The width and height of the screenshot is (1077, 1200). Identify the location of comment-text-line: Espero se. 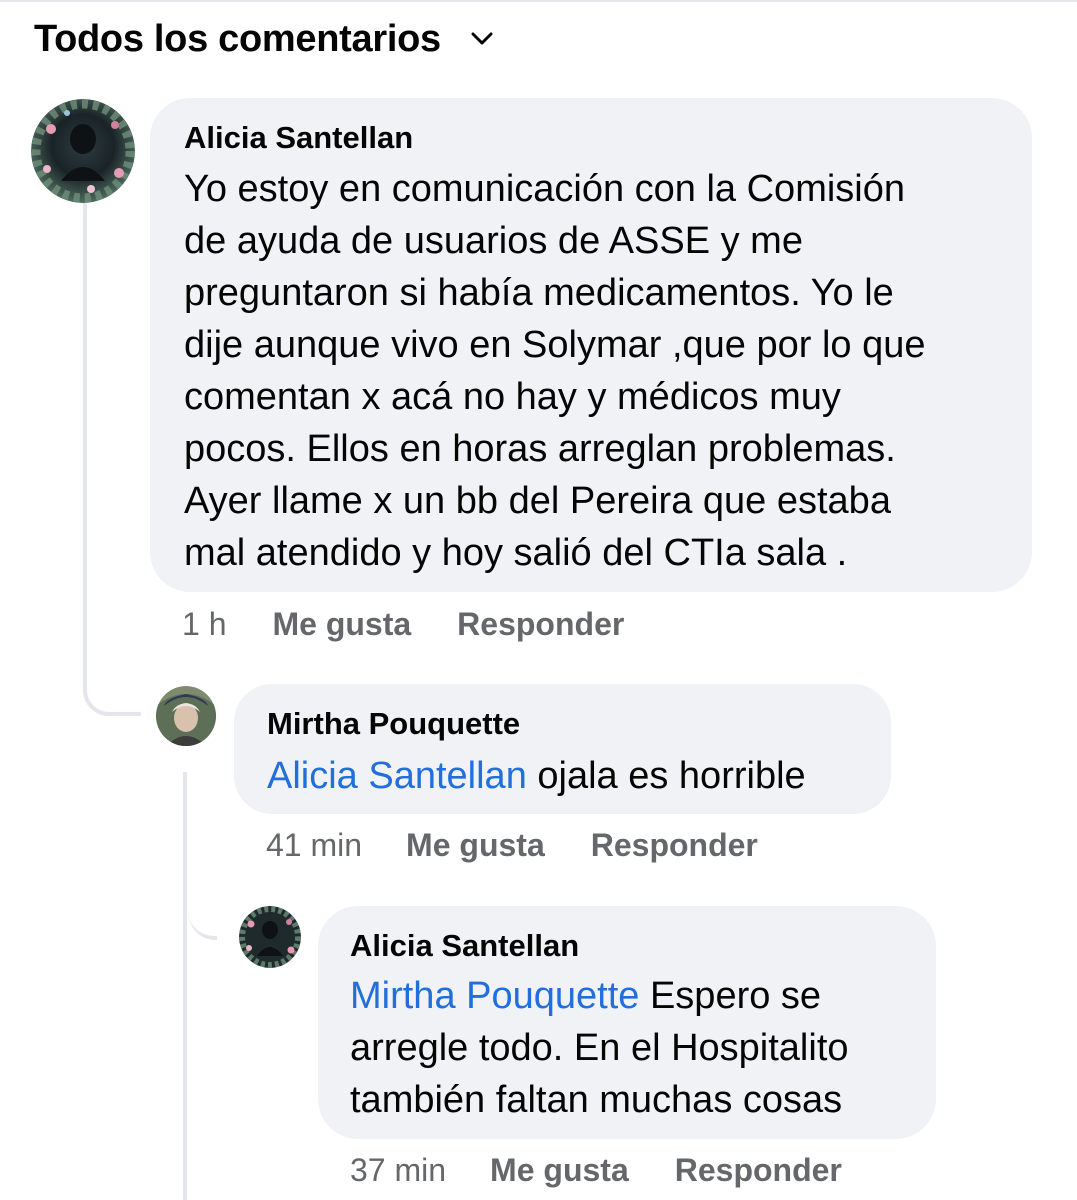
(730, 996).